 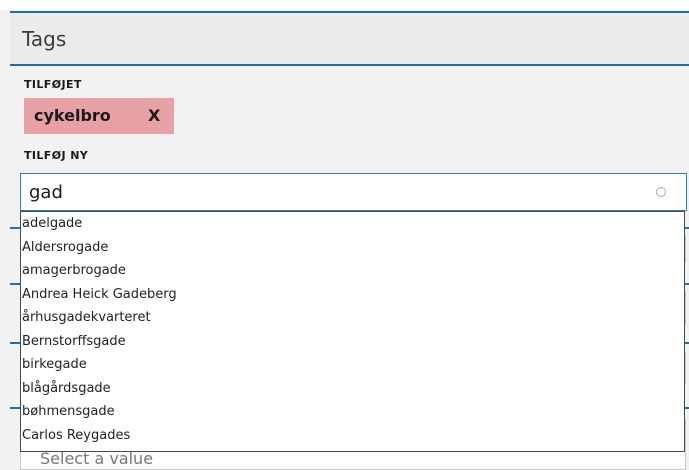 I want to click on tag-text: cykelbro, so click(x=72, y=115).